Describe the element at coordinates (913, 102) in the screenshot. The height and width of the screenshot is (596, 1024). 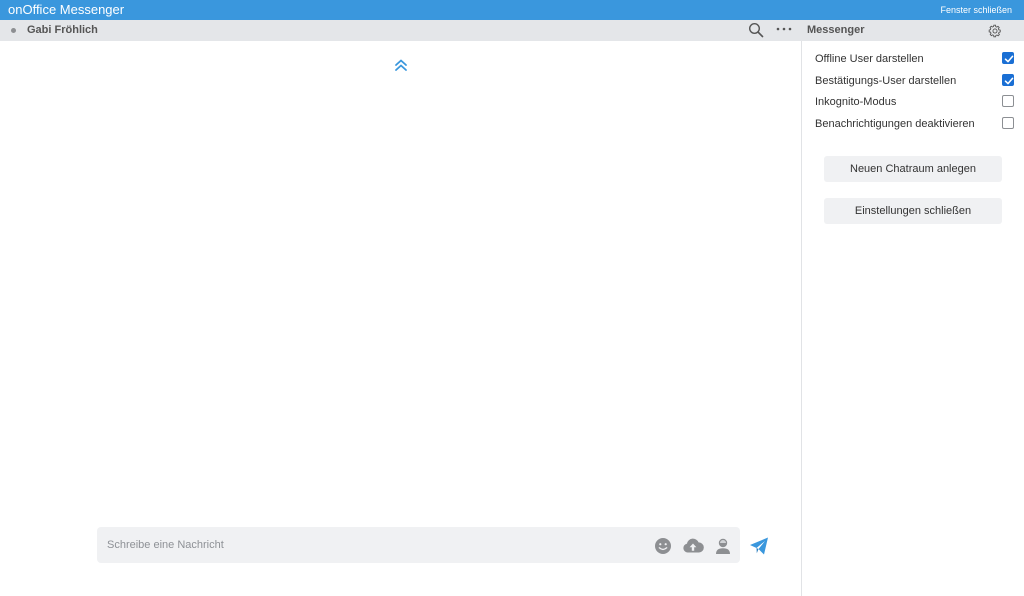
I see `option-incognito: Inkognito-Modus` at that location.